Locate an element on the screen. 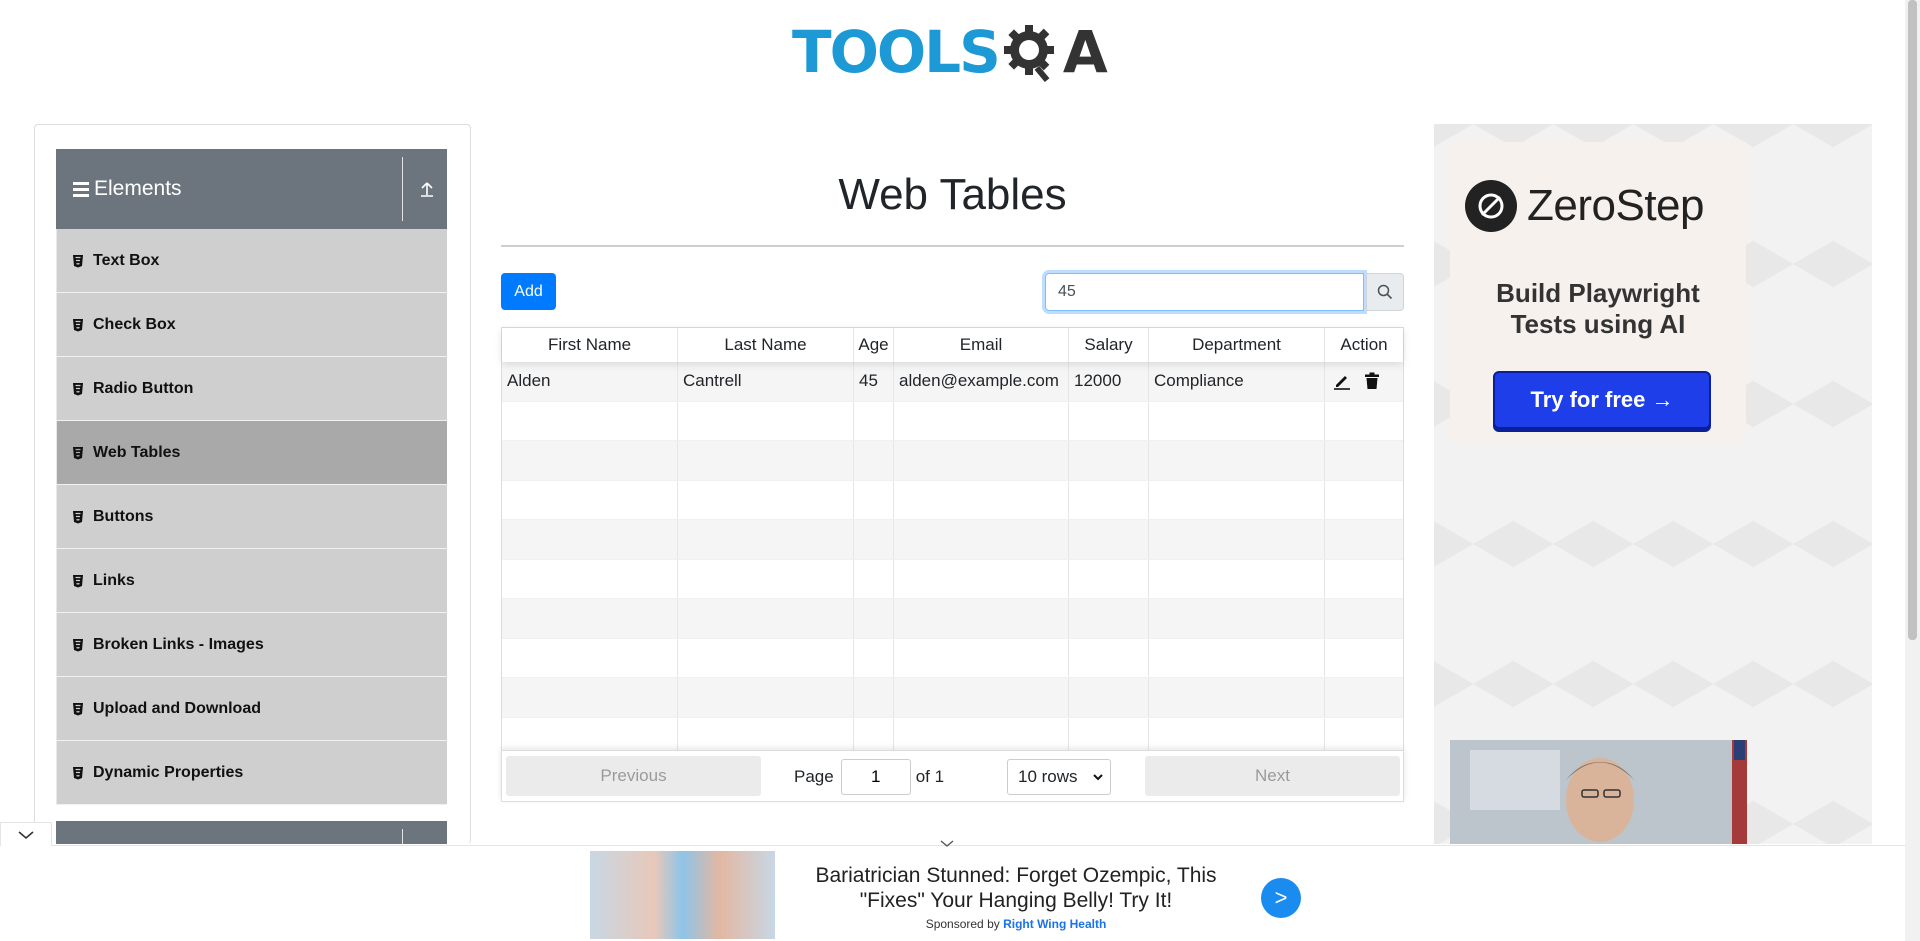  column-header-email: Email is located at coordinates (981, 345).